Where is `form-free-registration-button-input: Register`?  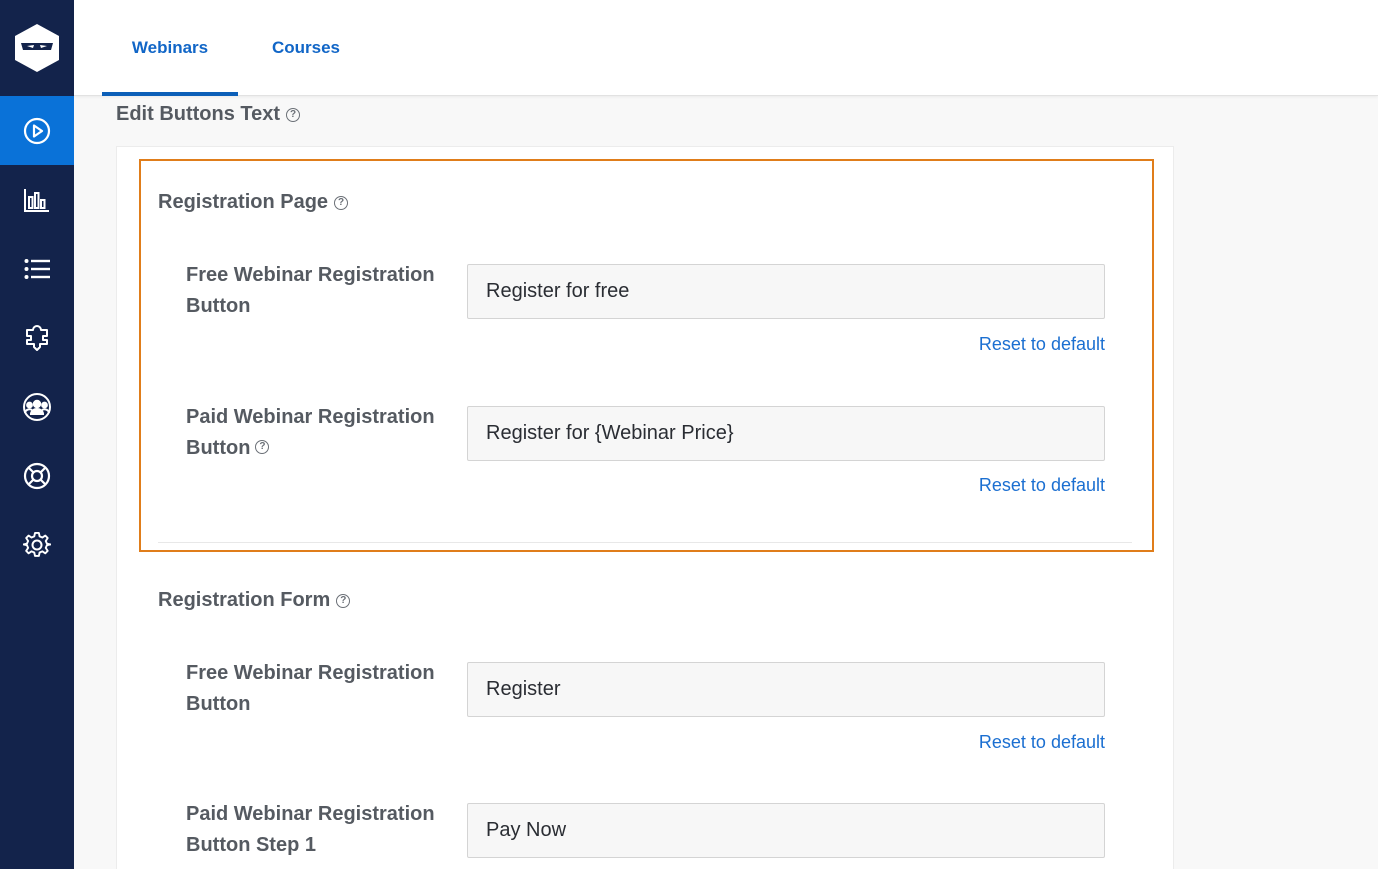 form-free-registration-button-input: Register is located at coordinates (786, 689).